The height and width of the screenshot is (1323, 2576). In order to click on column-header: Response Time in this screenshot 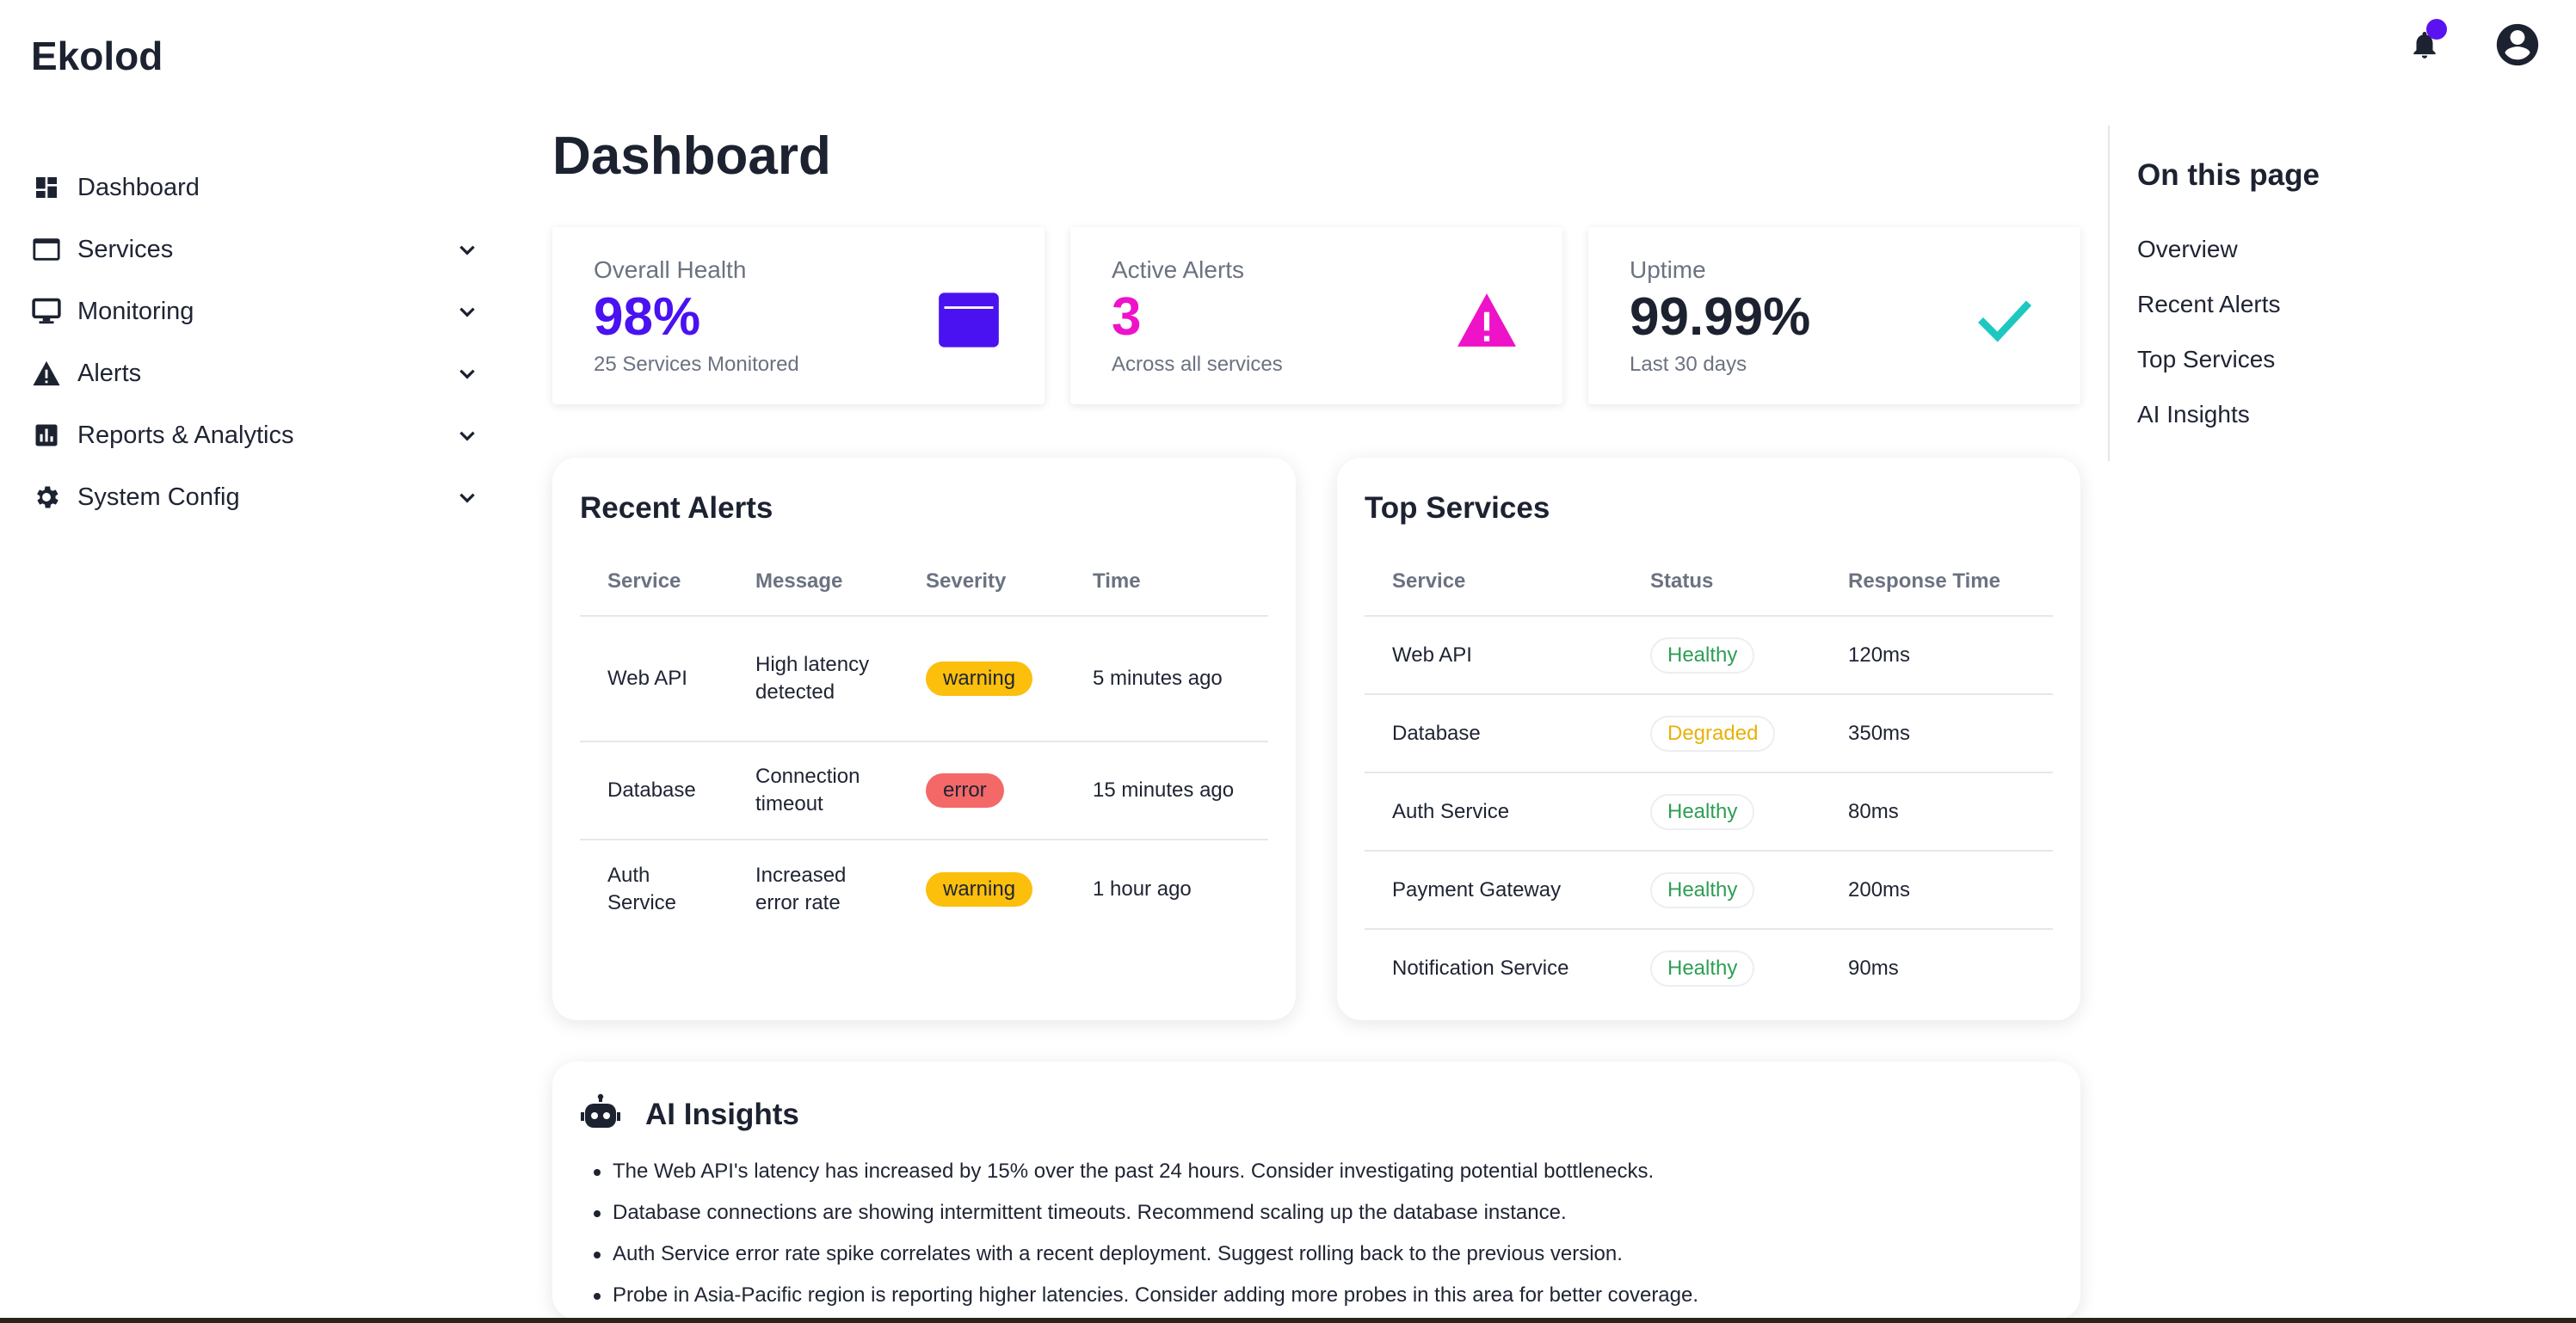, I will do `click(1937, 582)`.